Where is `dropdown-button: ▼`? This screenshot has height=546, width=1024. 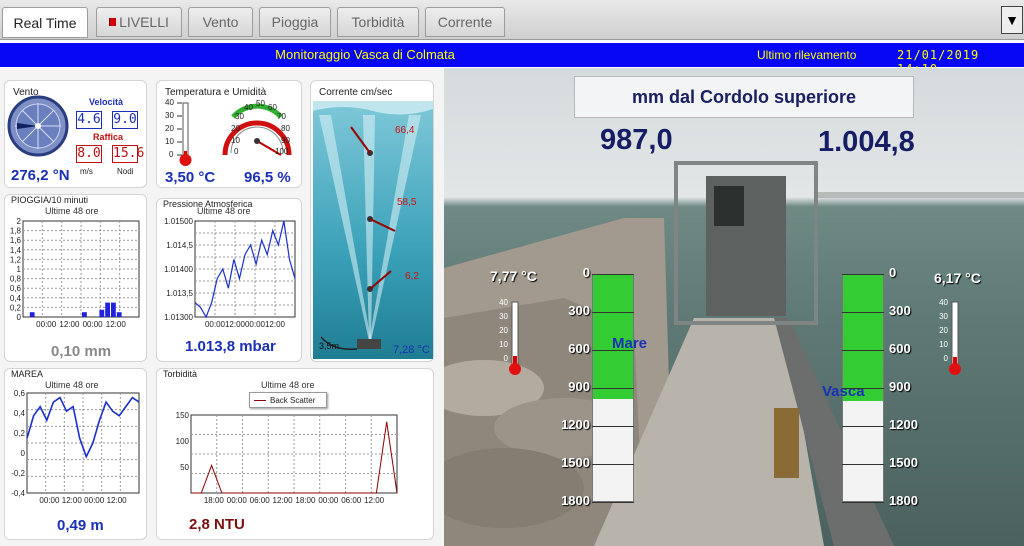
dropdown-button: ▼ is located at coordinates (1012, 20).